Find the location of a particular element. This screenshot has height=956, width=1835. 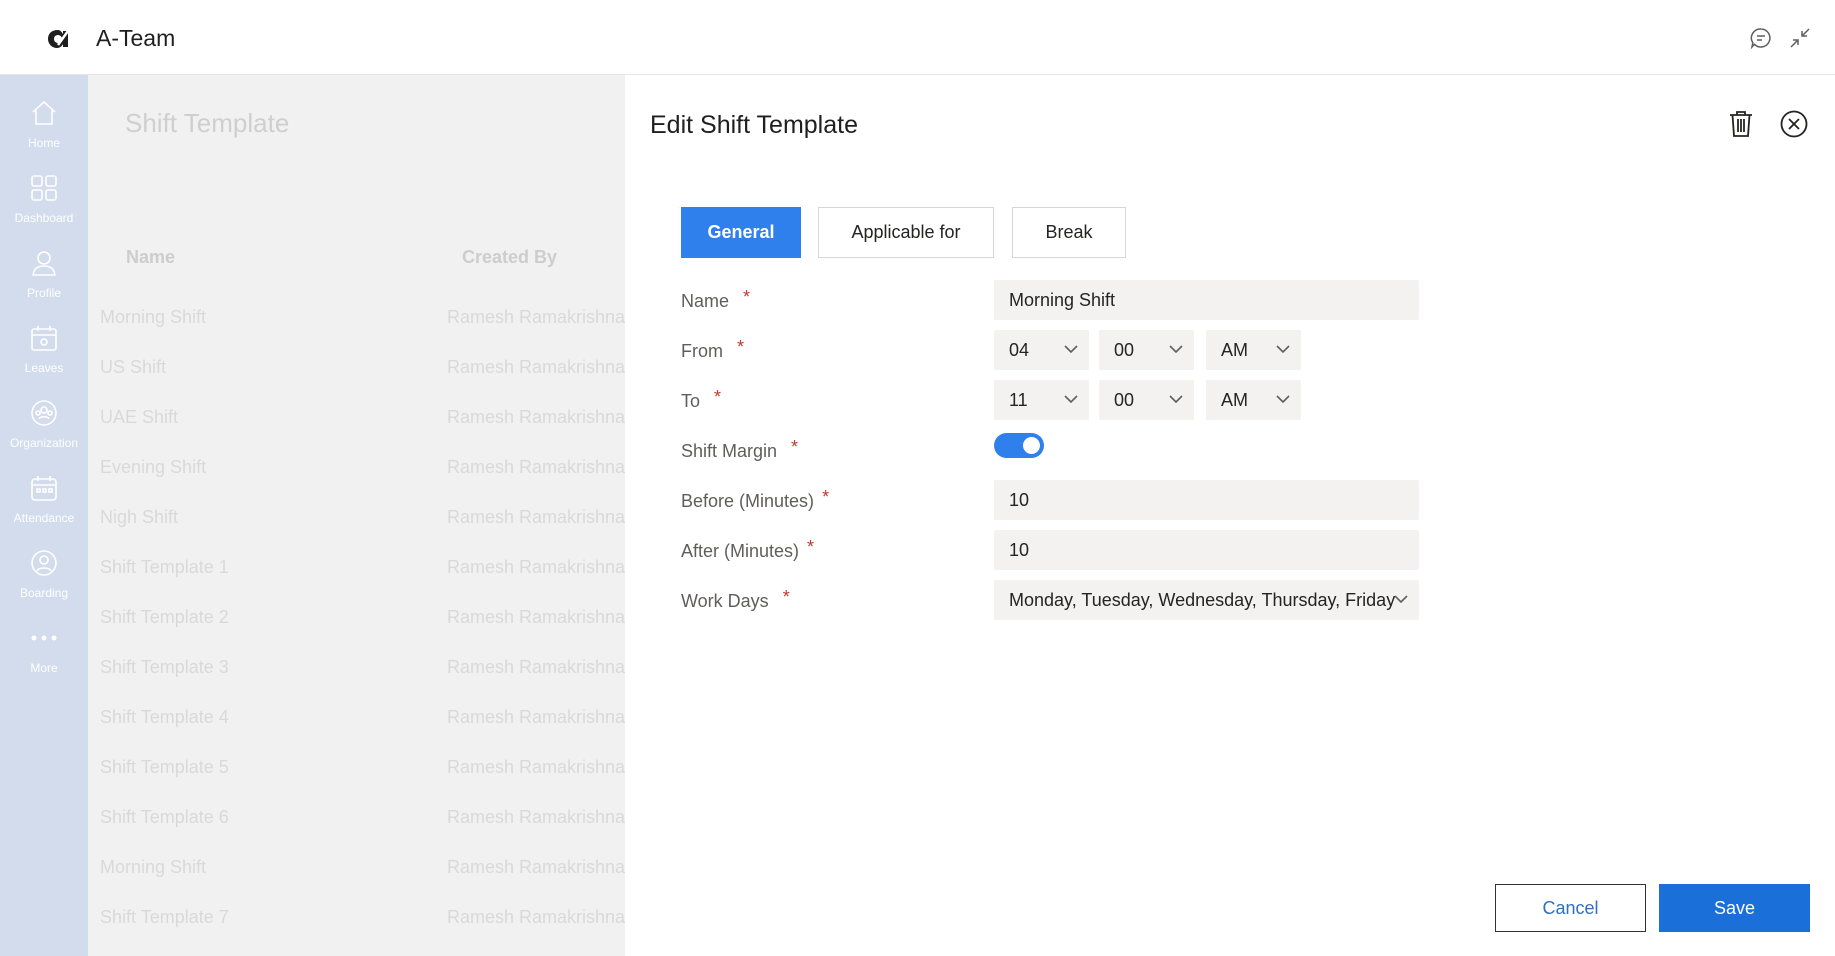

name-input: Morning Shift is located at coordinates (1206, 300).